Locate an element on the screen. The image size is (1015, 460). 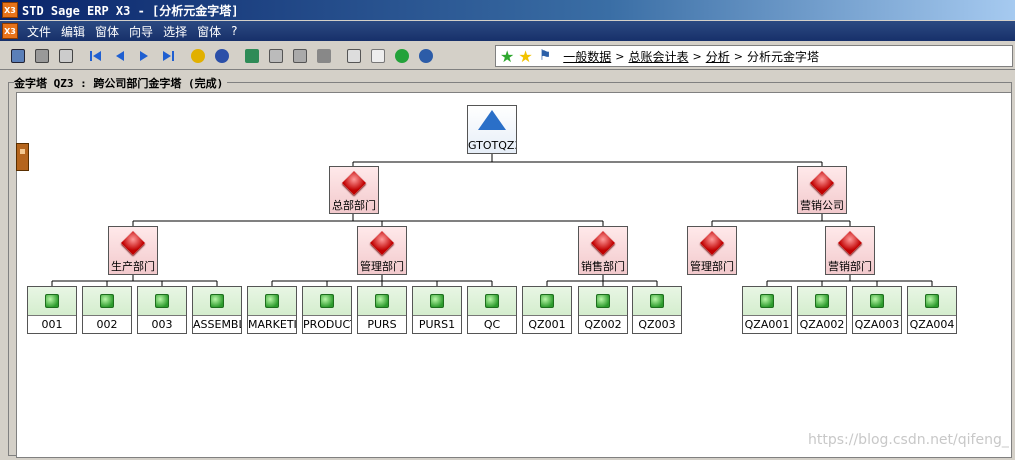
help-icon is located at coordinates (222, 55).